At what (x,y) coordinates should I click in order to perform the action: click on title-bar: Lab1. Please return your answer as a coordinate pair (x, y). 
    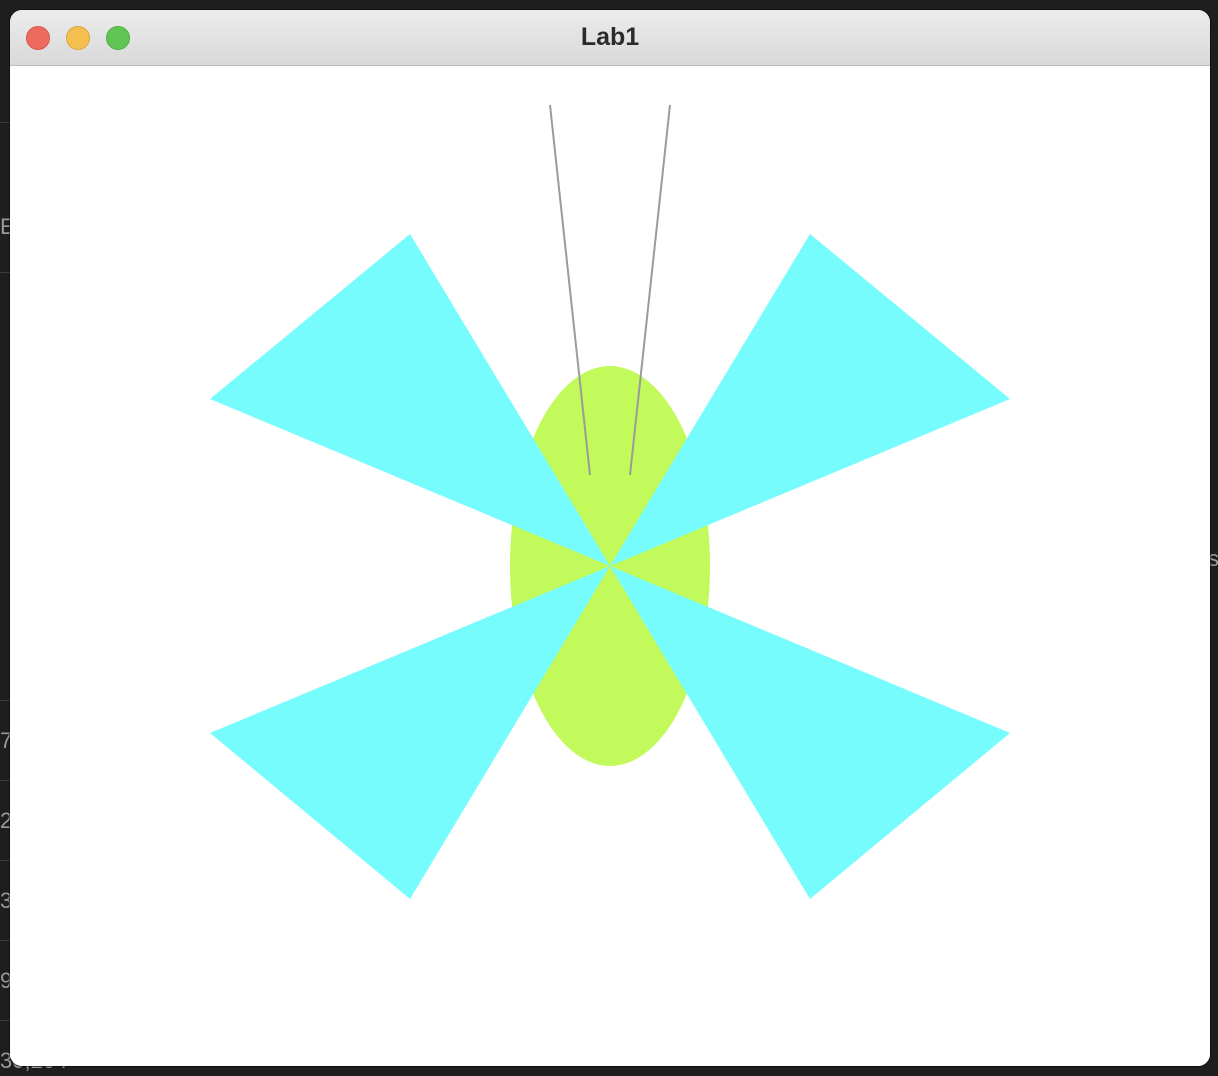
    Looking at the image, I should click on (610, 38).